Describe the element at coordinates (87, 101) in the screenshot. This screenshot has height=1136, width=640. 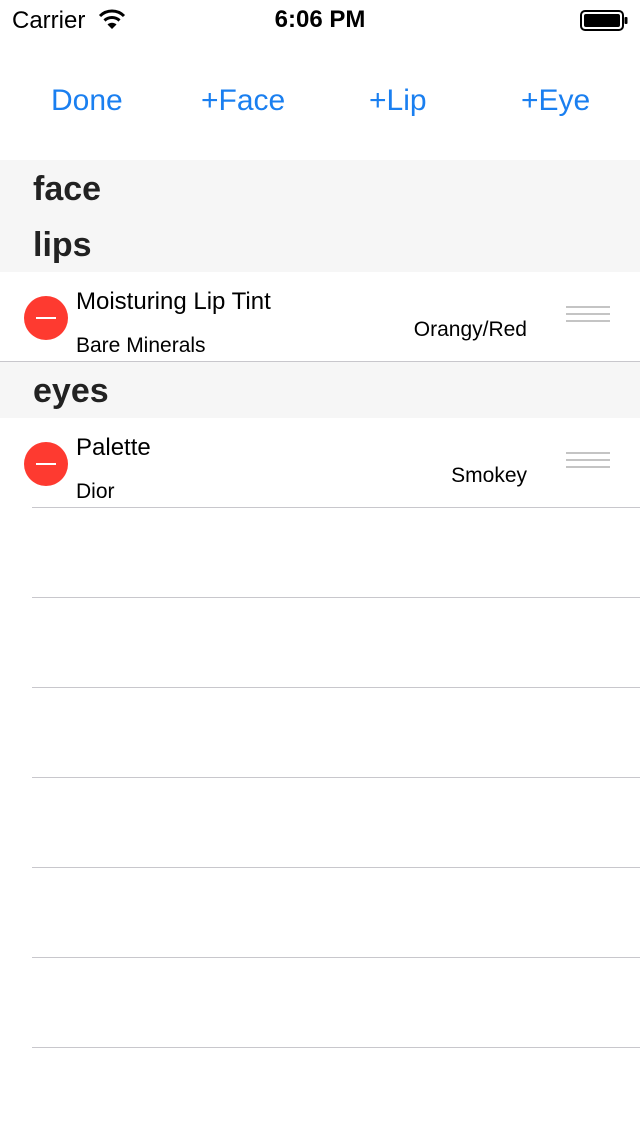
I see `done-button: Done` at that location.